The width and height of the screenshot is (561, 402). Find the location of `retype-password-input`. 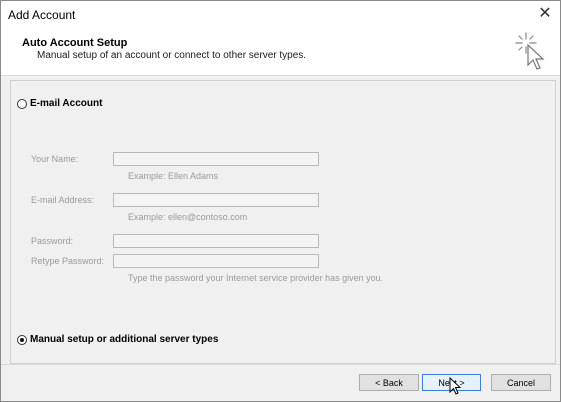

retype-password-input is located at coordinates (216, 261).